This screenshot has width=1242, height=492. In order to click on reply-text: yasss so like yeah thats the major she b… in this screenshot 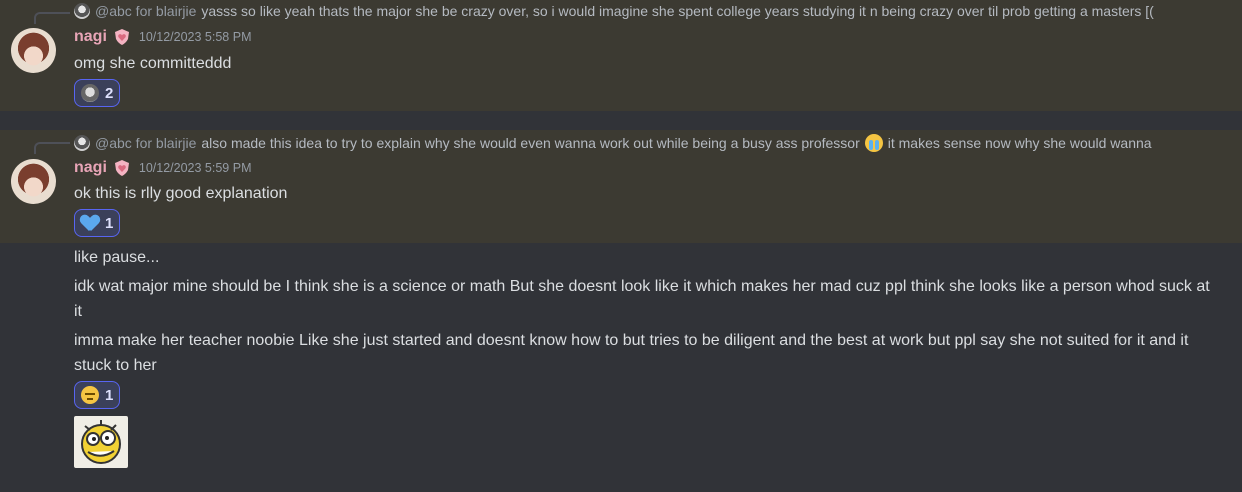, I will do `click(677, 11)`.